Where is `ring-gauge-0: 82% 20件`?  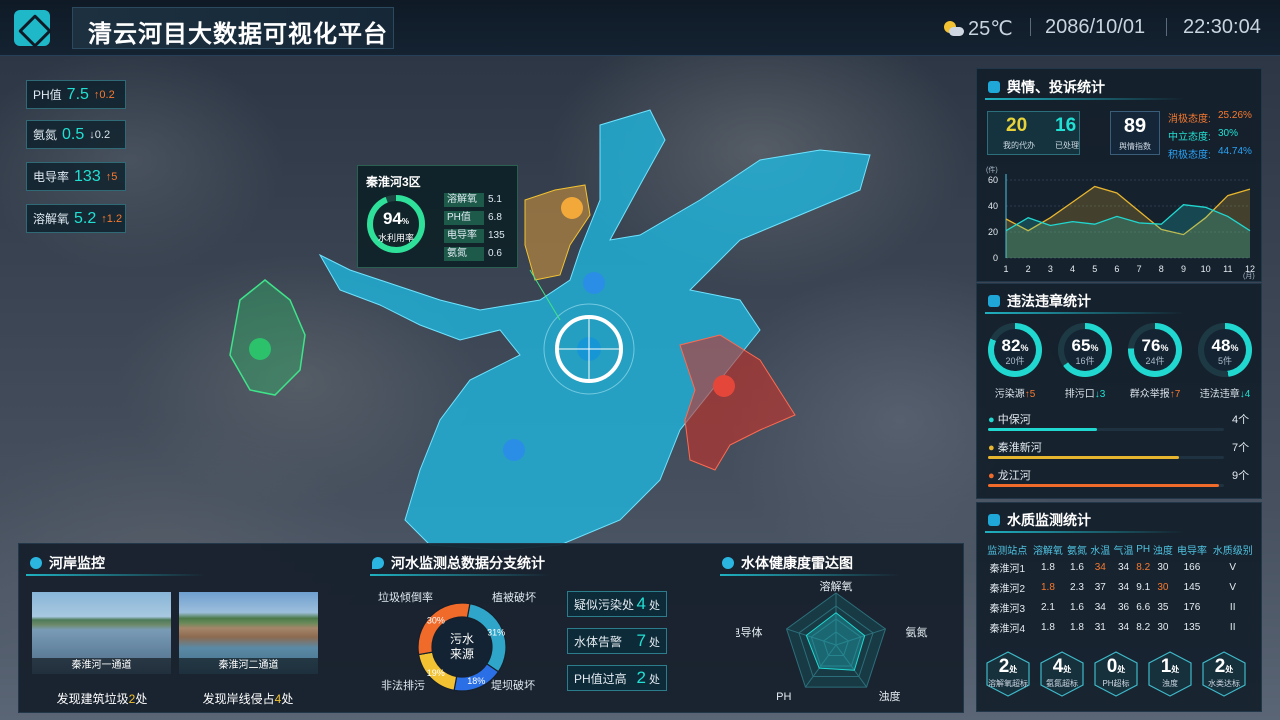
ring-gauge-0: 82% 20件 is located at coordinates (1015, 350).